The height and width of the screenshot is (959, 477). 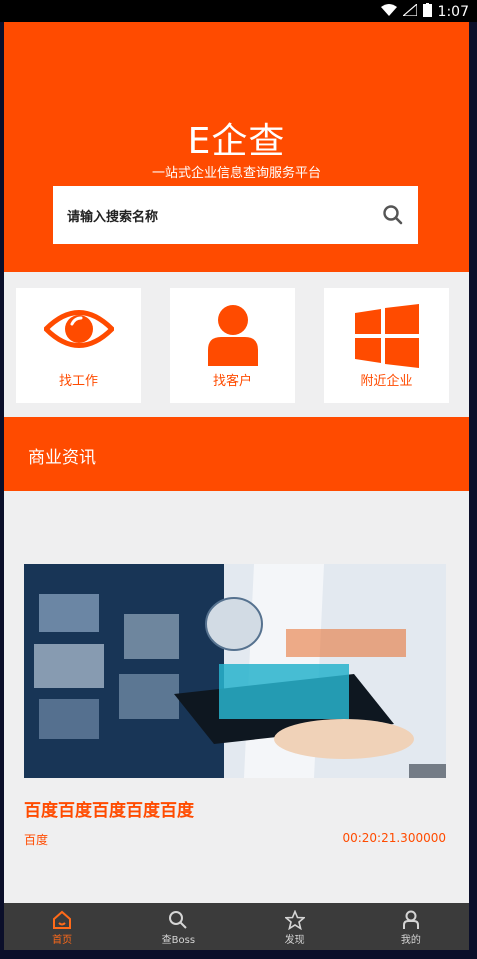 What do you see at coordinates (386, 381) in the screenshot?
I see `quick-action-label: 附近企业` at bounding box center [386, 381].